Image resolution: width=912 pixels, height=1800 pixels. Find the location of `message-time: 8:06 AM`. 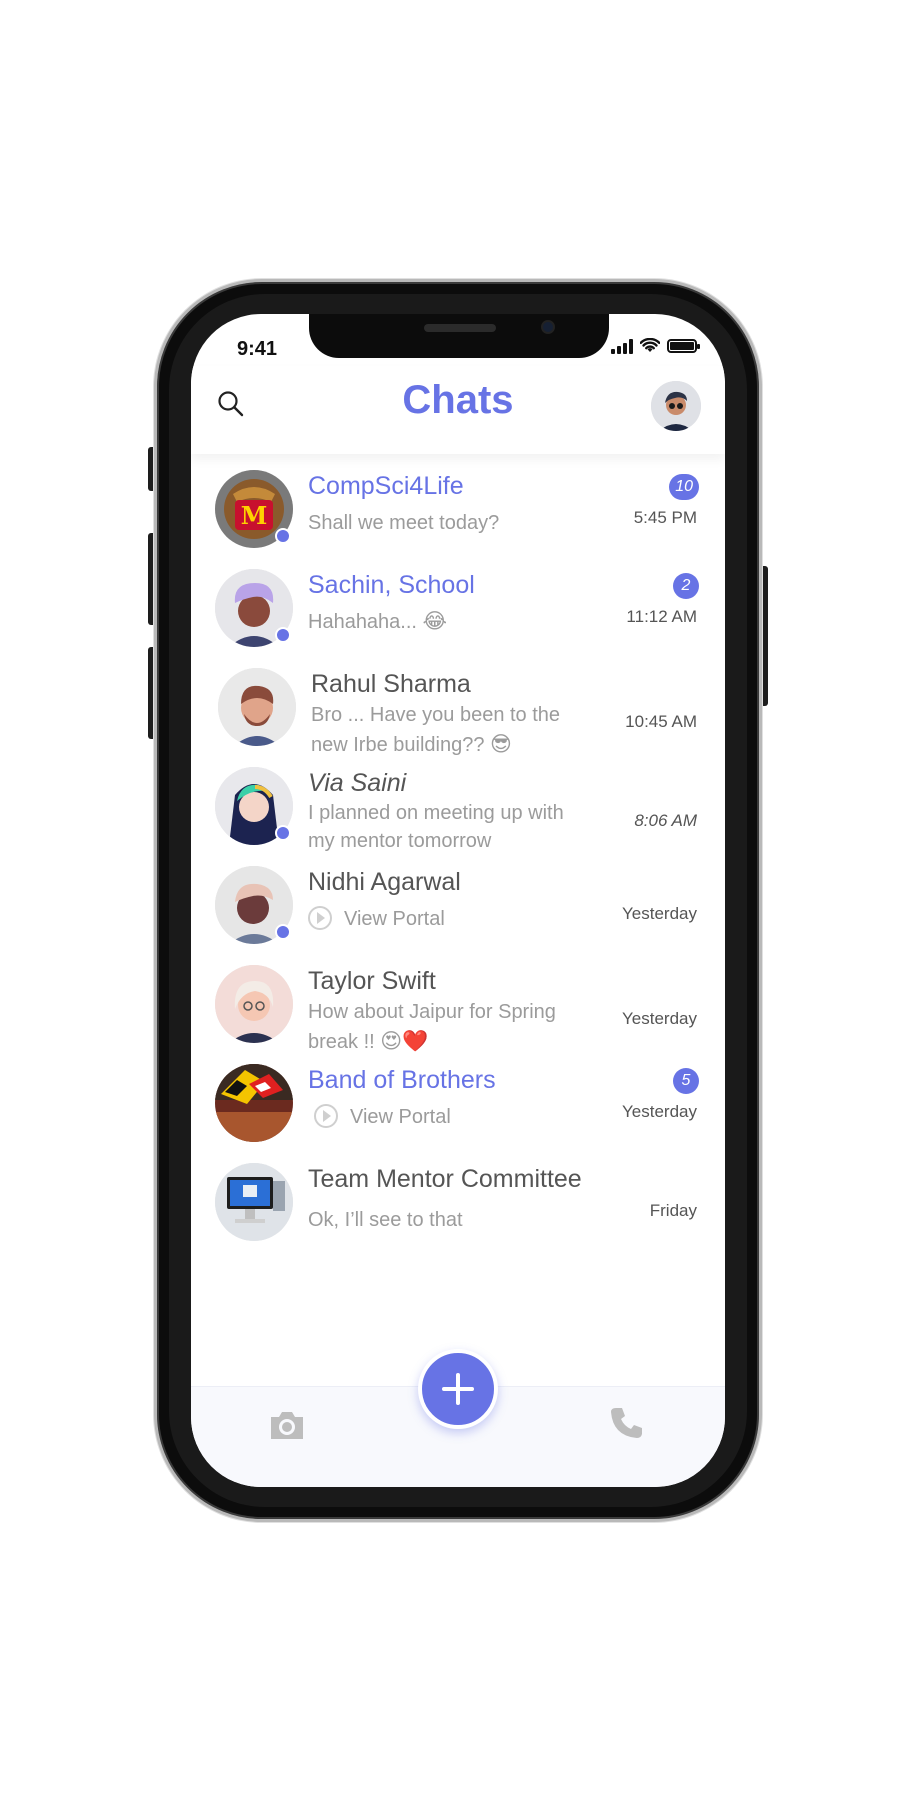

message-time: 8:06 AM is located at coordinates (665, 820).